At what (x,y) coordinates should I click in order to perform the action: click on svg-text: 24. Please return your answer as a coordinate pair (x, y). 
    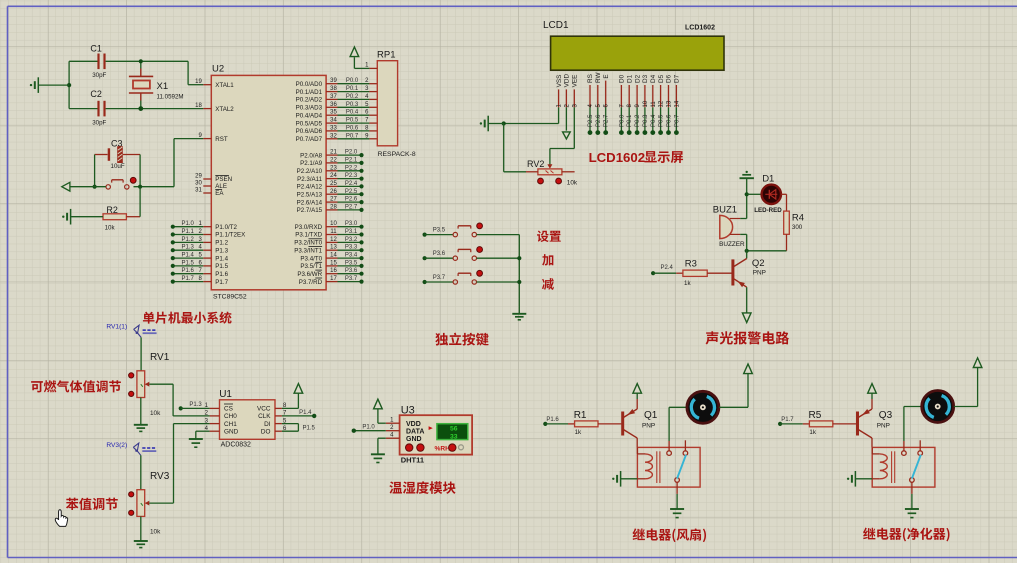
    Looking at the image, I should click on (333, 176).